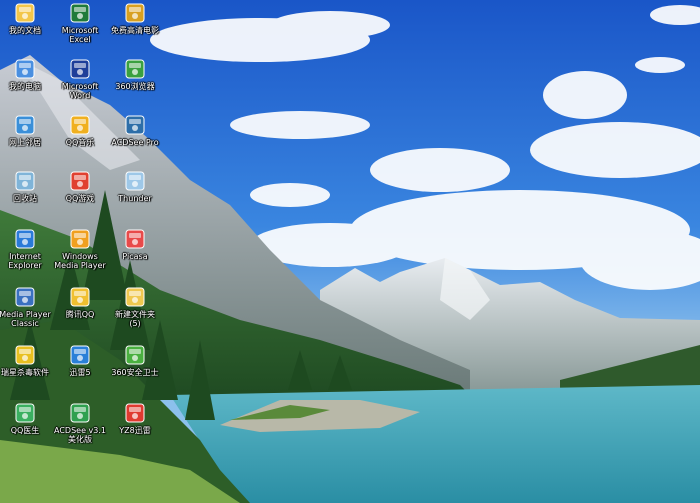 The width and height of the screenshot is (700, 503). I want to click on desktop-icon-label: QQ医生, so click(25, 430).